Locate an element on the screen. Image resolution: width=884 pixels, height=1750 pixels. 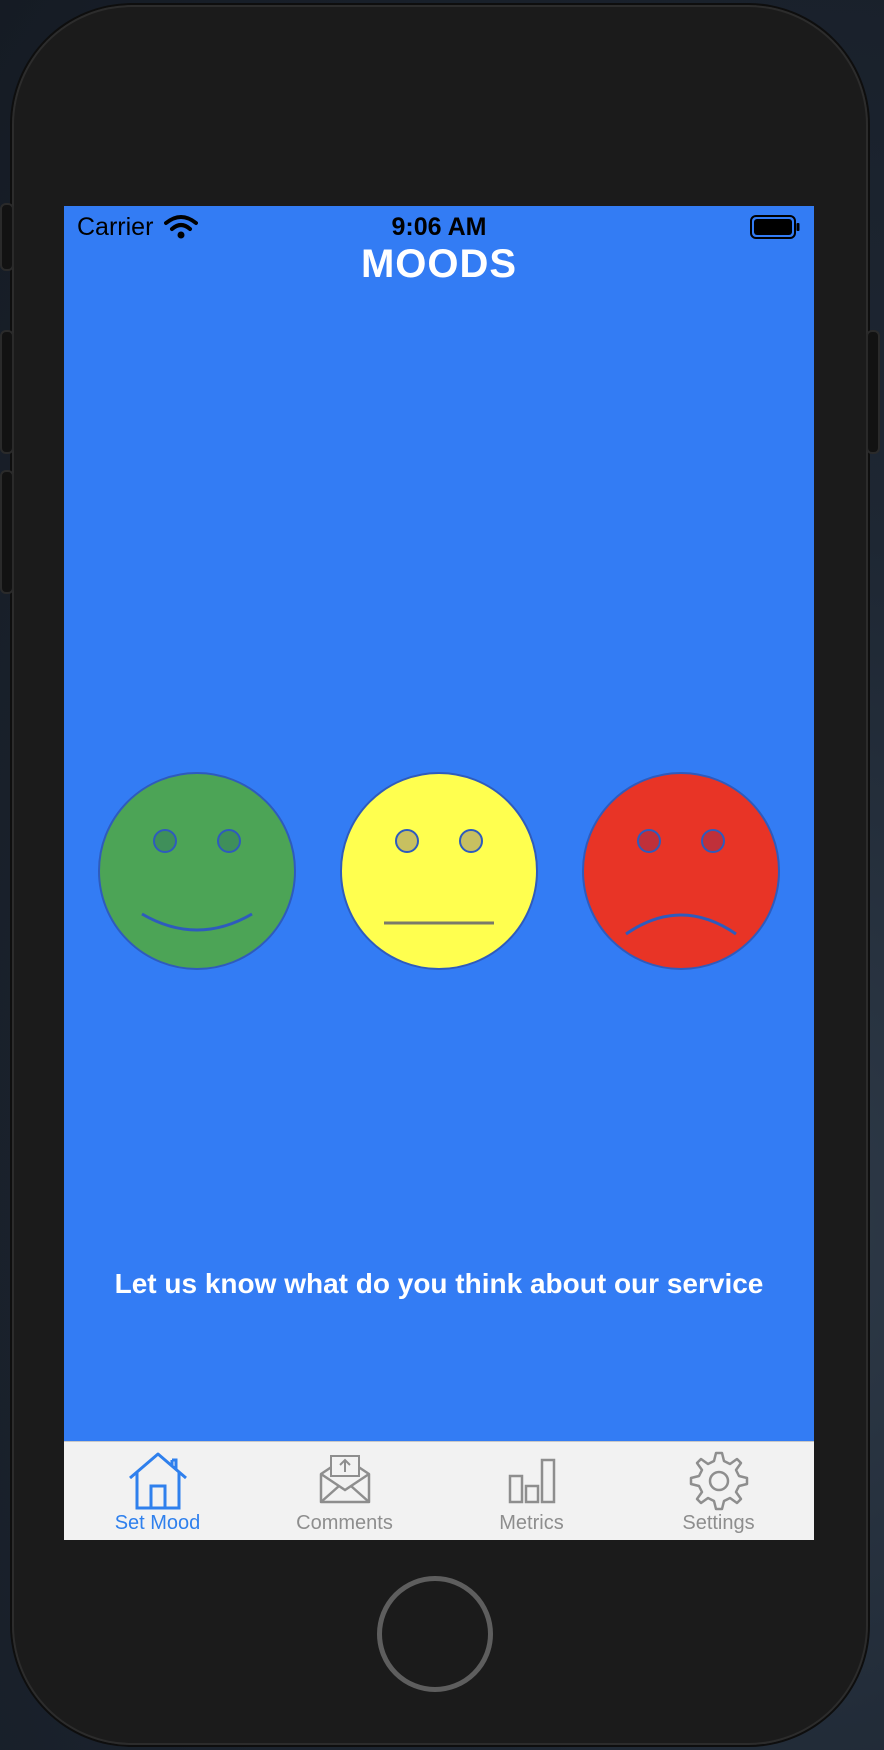
sad-face-button is located at coordinates (681, 871).